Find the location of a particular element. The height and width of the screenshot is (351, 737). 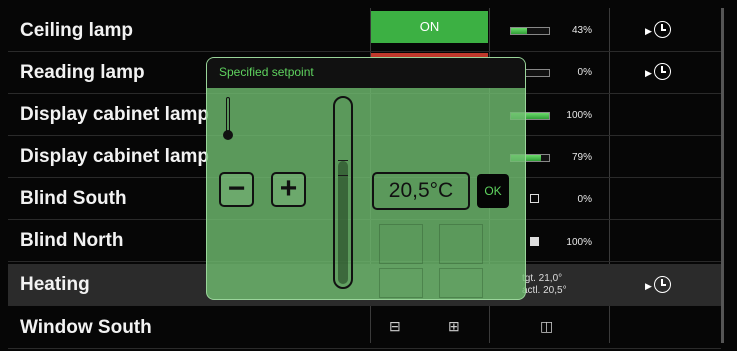

ceiling-lamp-on-button: ON is located at coordinates (429, 27).